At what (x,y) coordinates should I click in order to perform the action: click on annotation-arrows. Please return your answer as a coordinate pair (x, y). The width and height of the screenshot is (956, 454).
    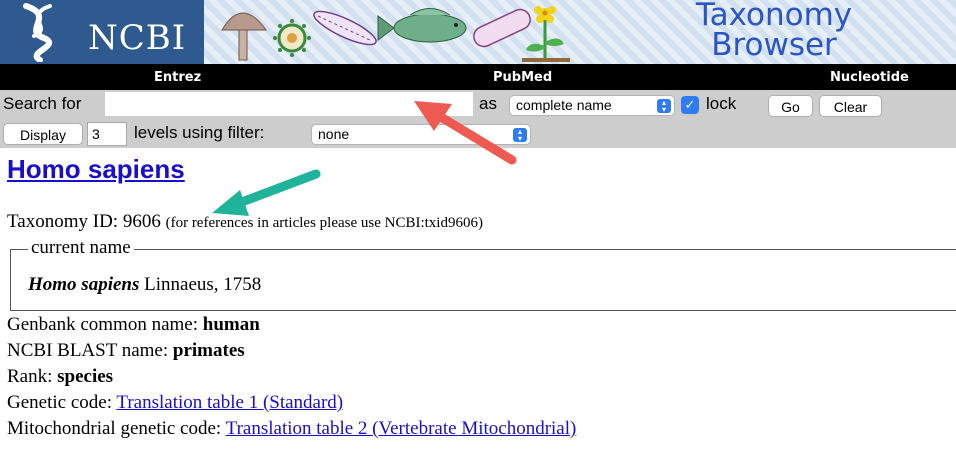
    Looking at the image, I should click on (364, 158).